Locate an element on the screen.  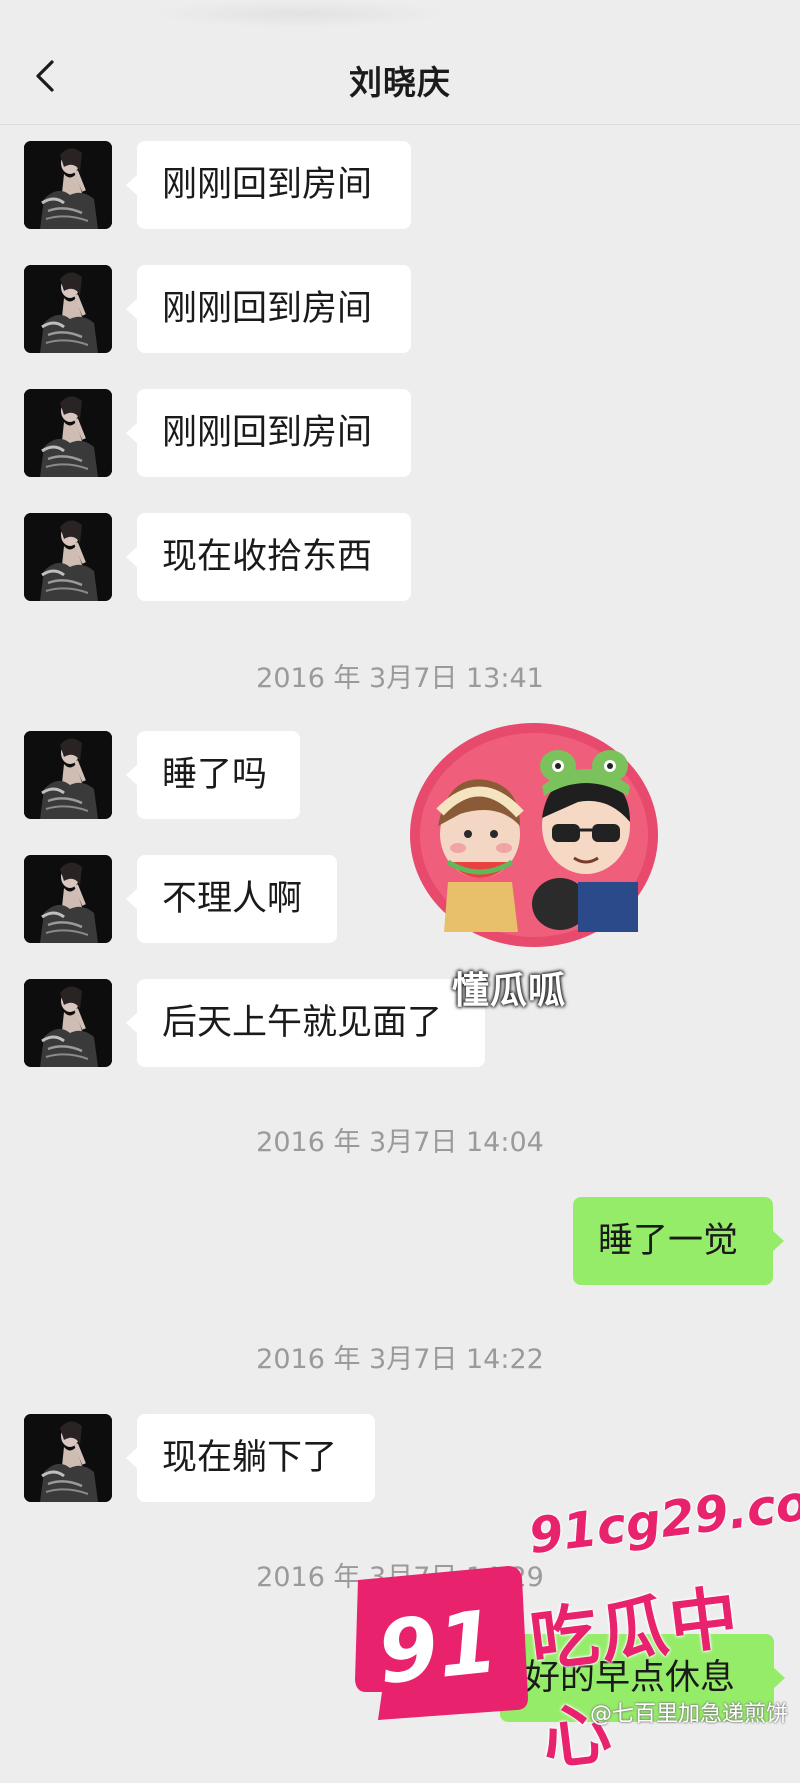
chat-header: 刘晓庆 is located at coordinates (400, 62).